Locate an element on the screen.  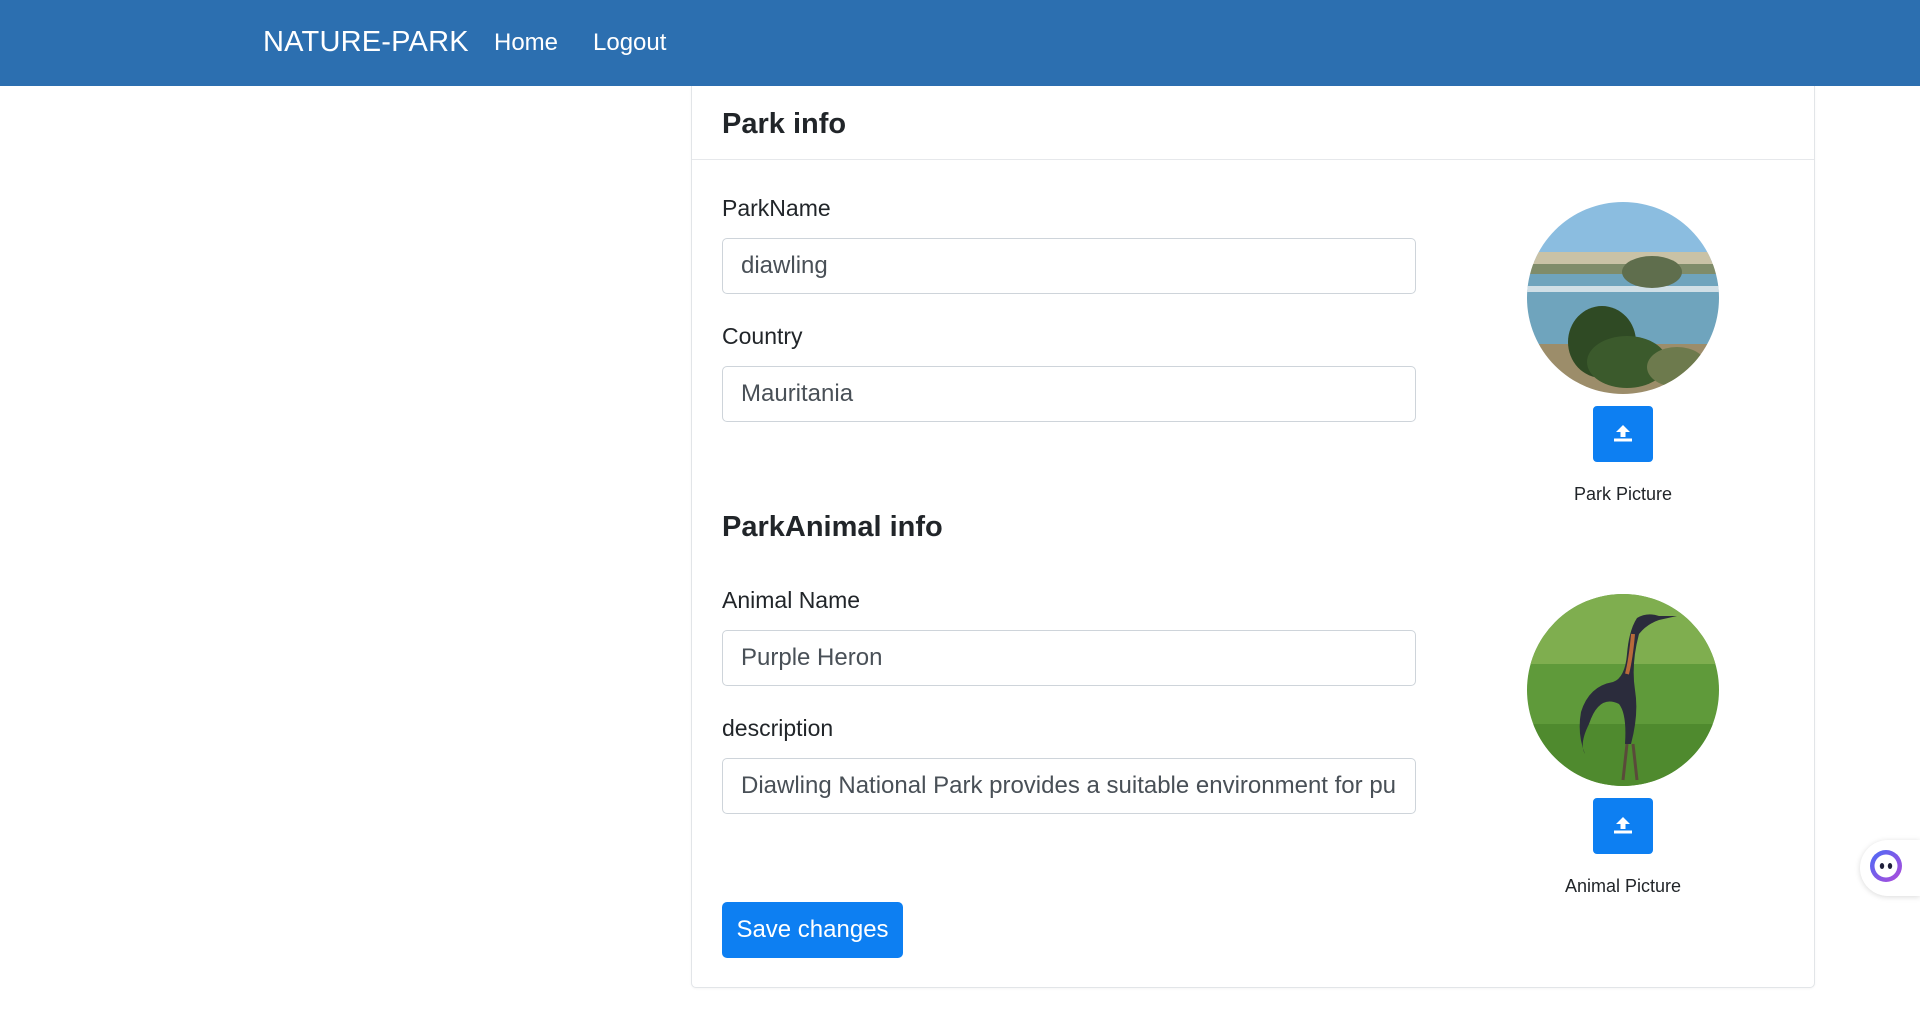
save-changes-button: Save changes is located at coordinates (812, 930).